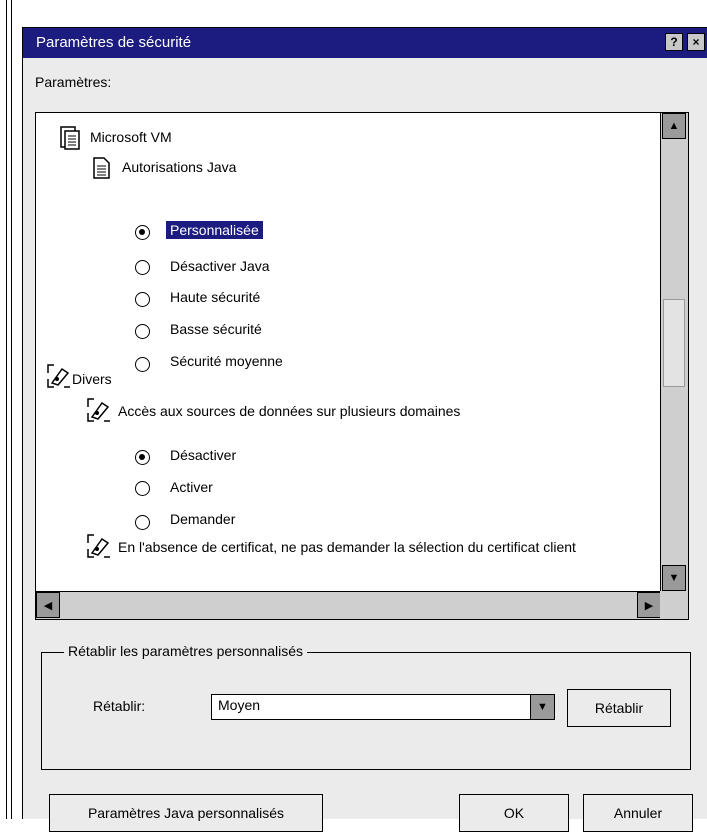  I want to click on radio-activer, so click(142, 488).